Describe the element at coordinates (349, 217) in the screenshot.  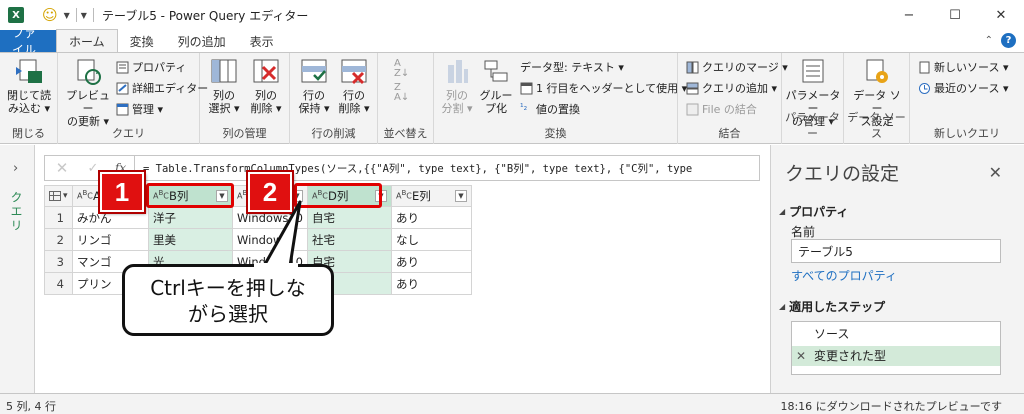
I see `table-cell: 自宅` at that location.